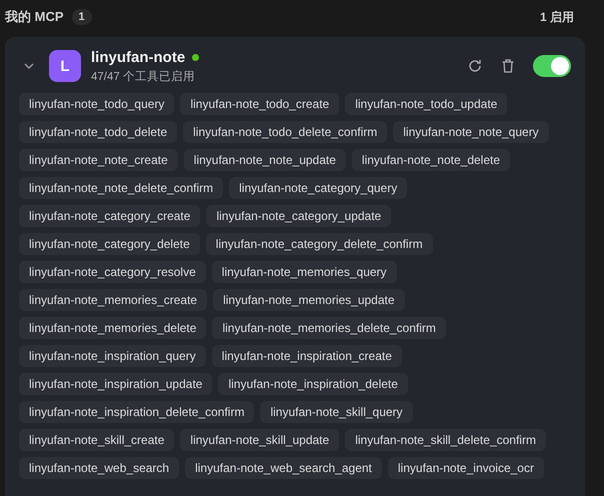 Image resolution: width=604 pixels, height=496 pixels. What do you see at coordinates (82, 17) in the screenshot?
I see `count-badge: 1` at bounding box center [82, 17].